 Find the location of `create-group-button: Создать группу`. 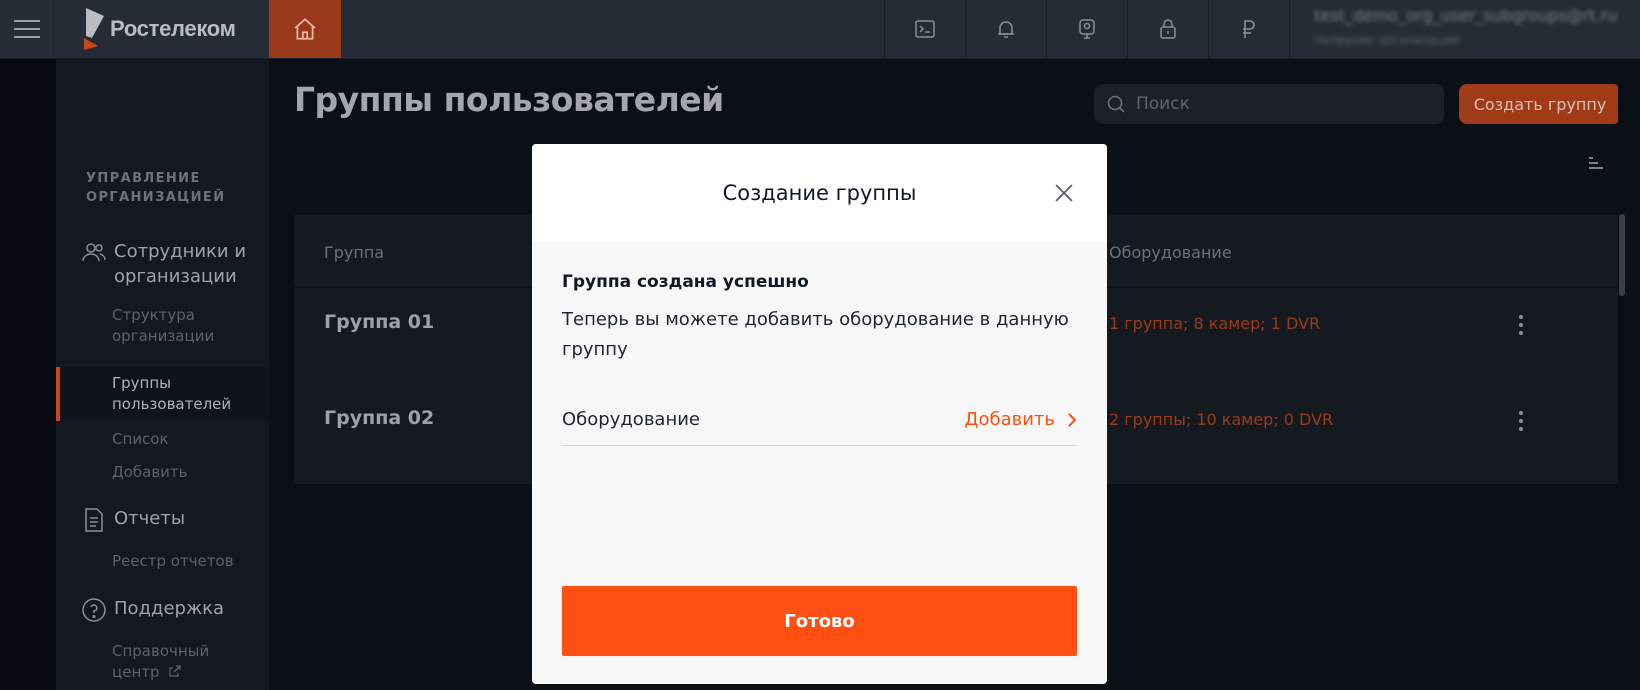

create-group-button: Создать группу is located at coordinates (1540, 104).